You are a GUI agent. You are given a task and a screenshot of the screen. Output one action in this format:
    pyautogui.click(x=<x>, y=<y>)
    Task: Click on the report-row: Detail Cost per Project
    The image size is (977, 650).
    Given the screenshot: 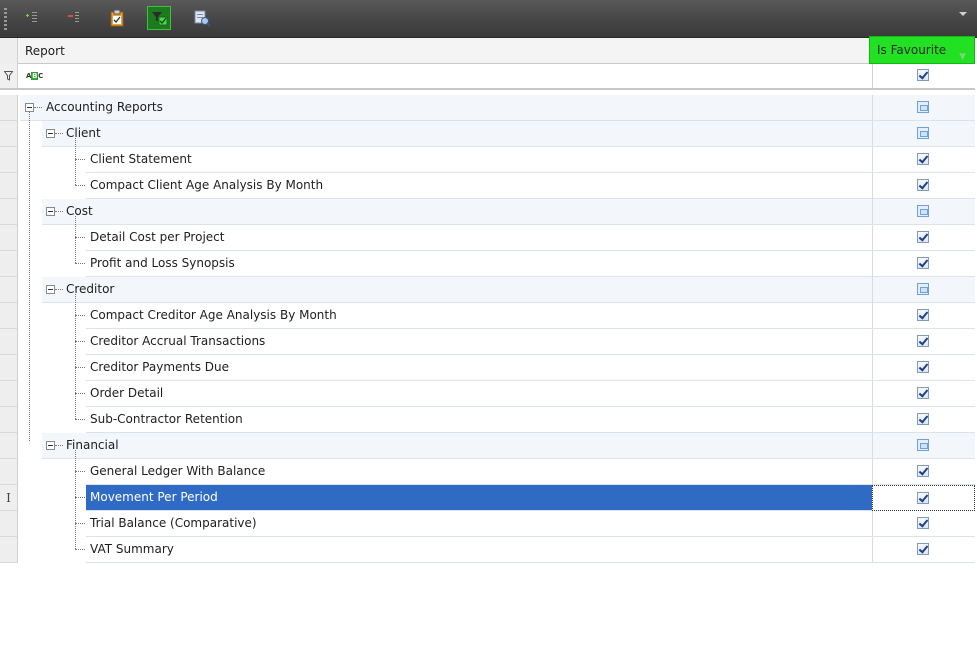 What is the action you would take?
    pyautogui.click(x=487, y=238)
    